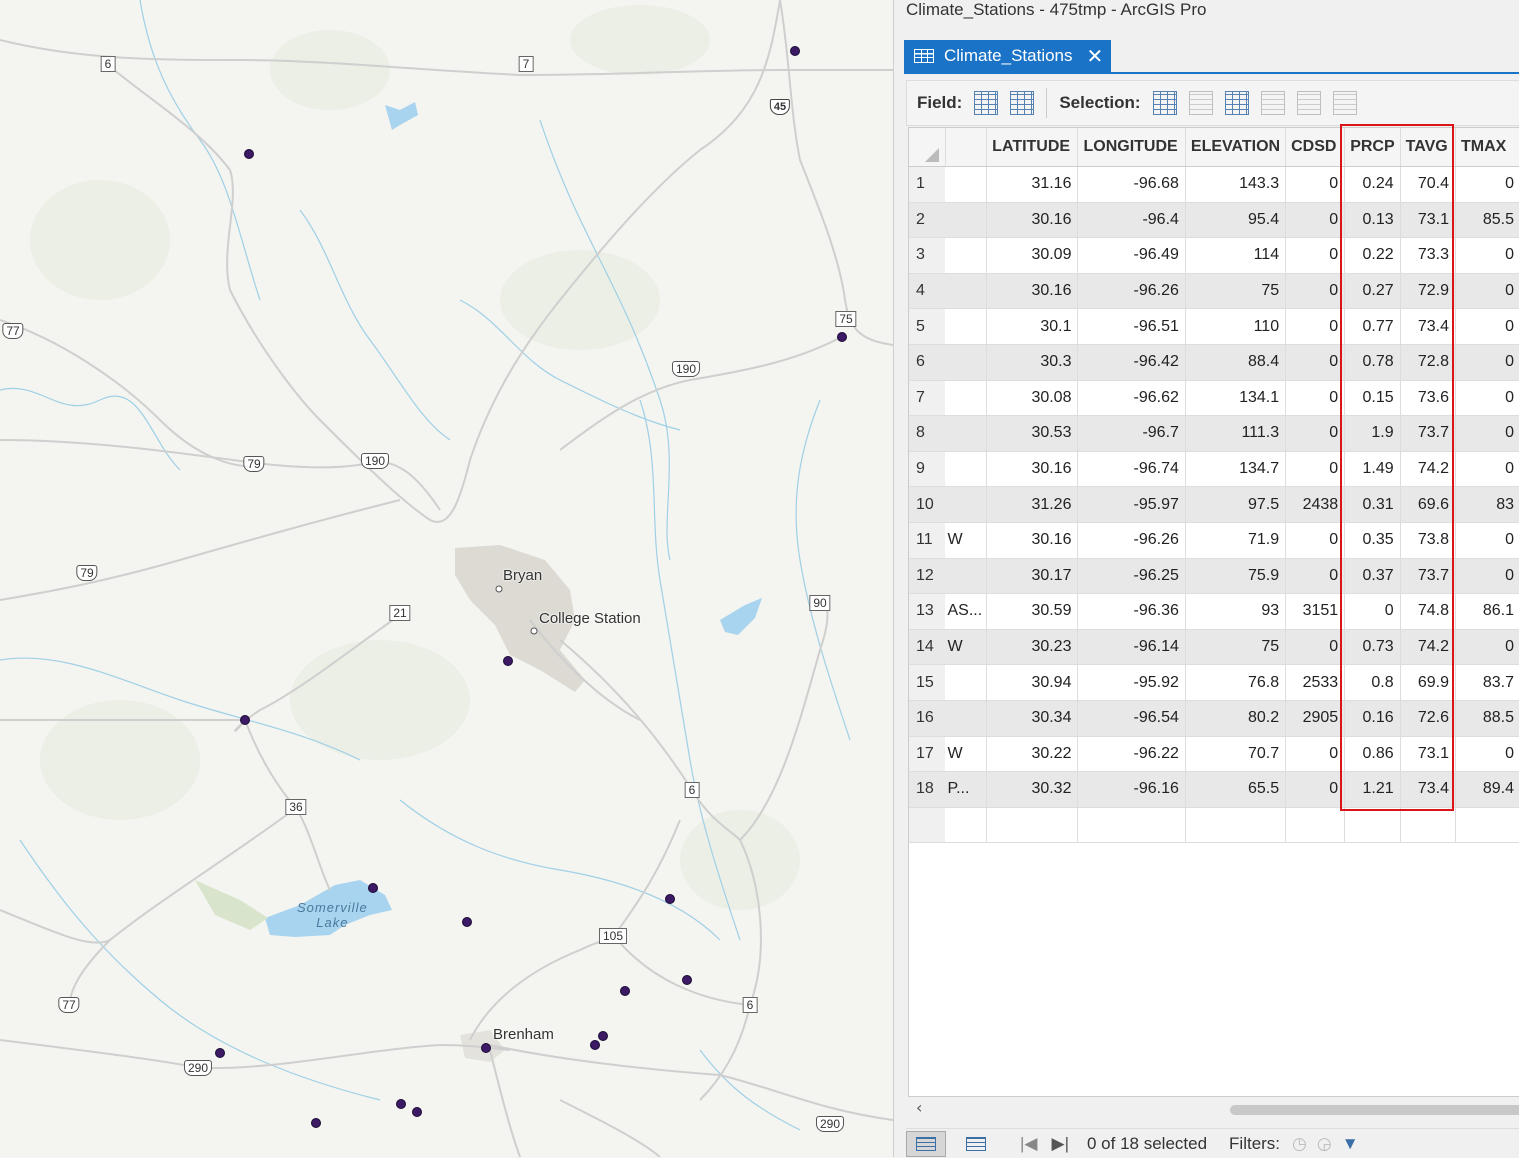 This screenshot has width=1519, height=1158. Describe the element at coordinates (976, 1144) in the screenshot. I see `show-selected-records-button` at that location.